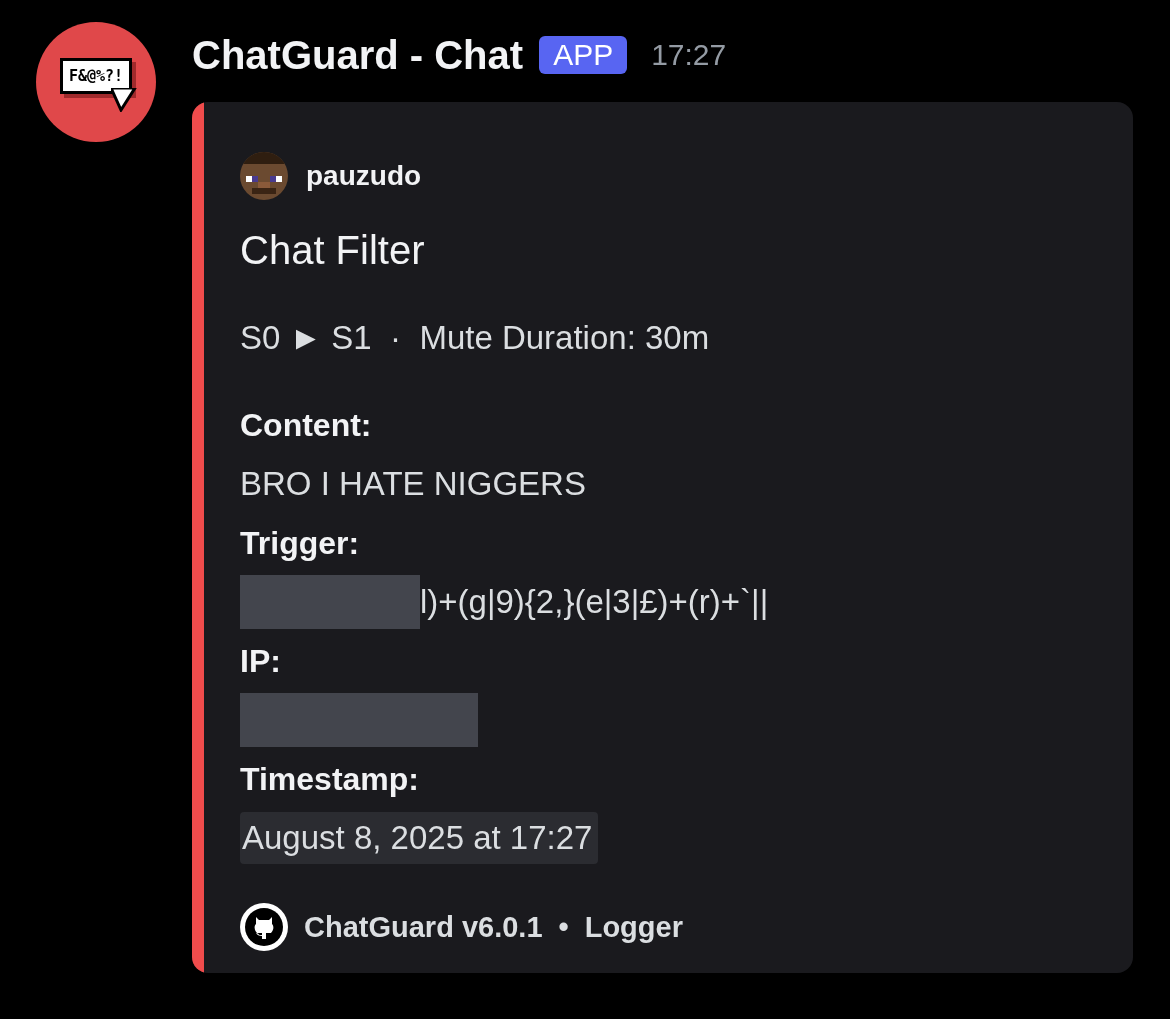  I want to click on embed-title: Chat Filter, so click(333, 250).